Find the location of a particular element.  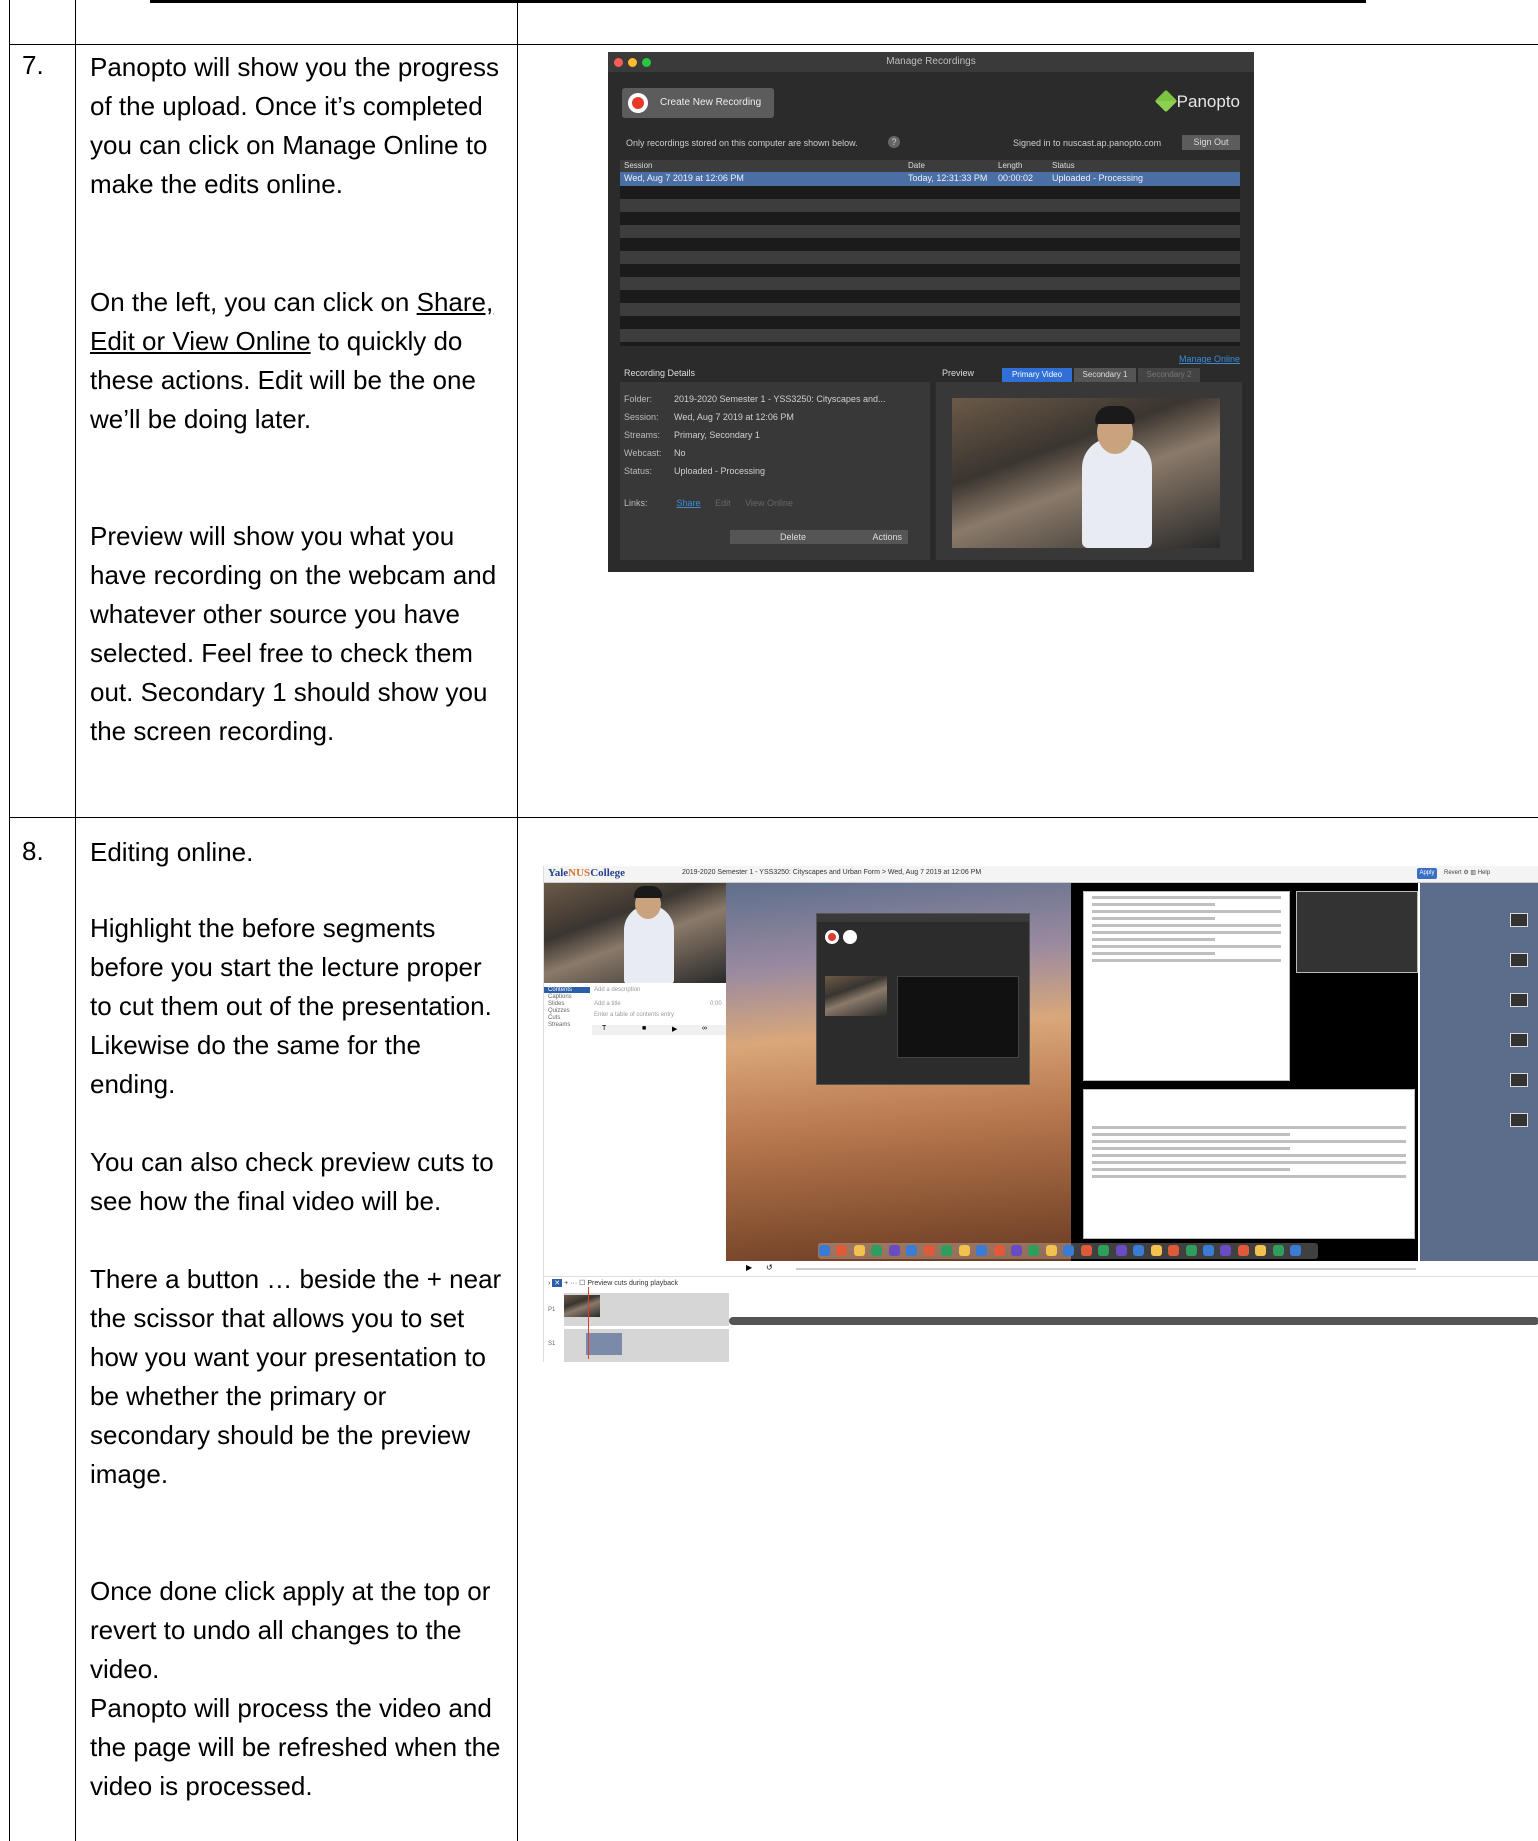

scissors-icon: ✕ is located at coordinates (557, 1283).